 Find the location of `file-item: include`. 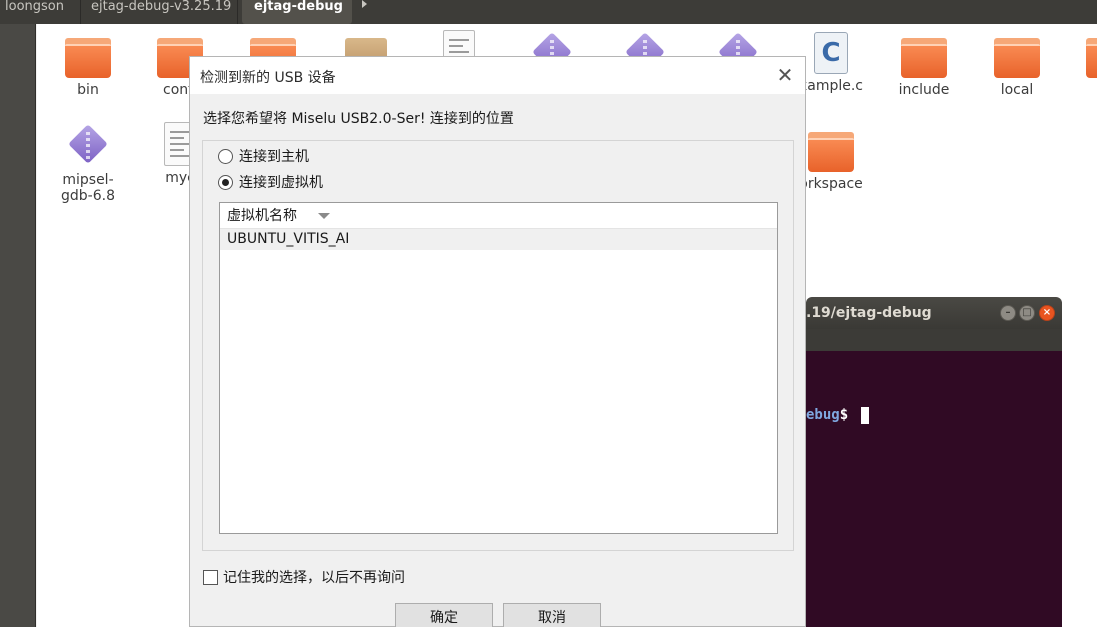

file-item: include is located at coordinates (924, 68).